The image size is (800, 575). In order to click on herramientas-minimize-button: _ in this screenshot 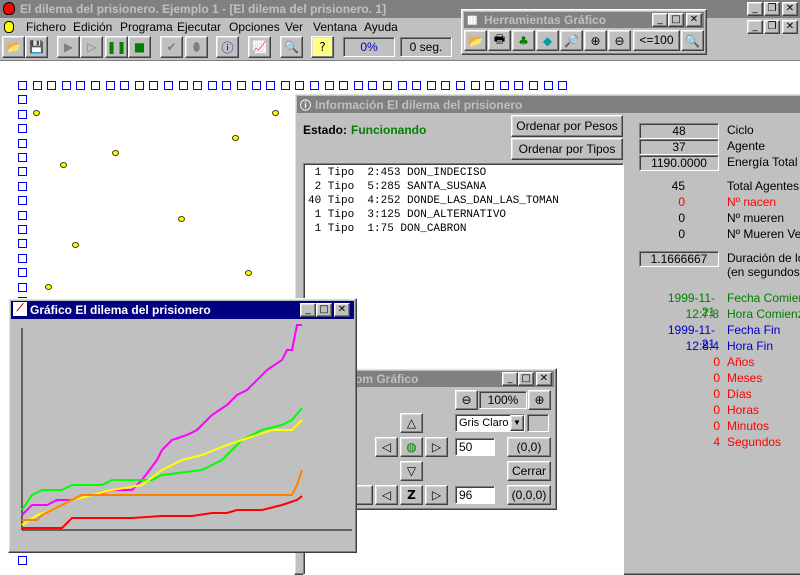, I will do `click(660, 20)`.